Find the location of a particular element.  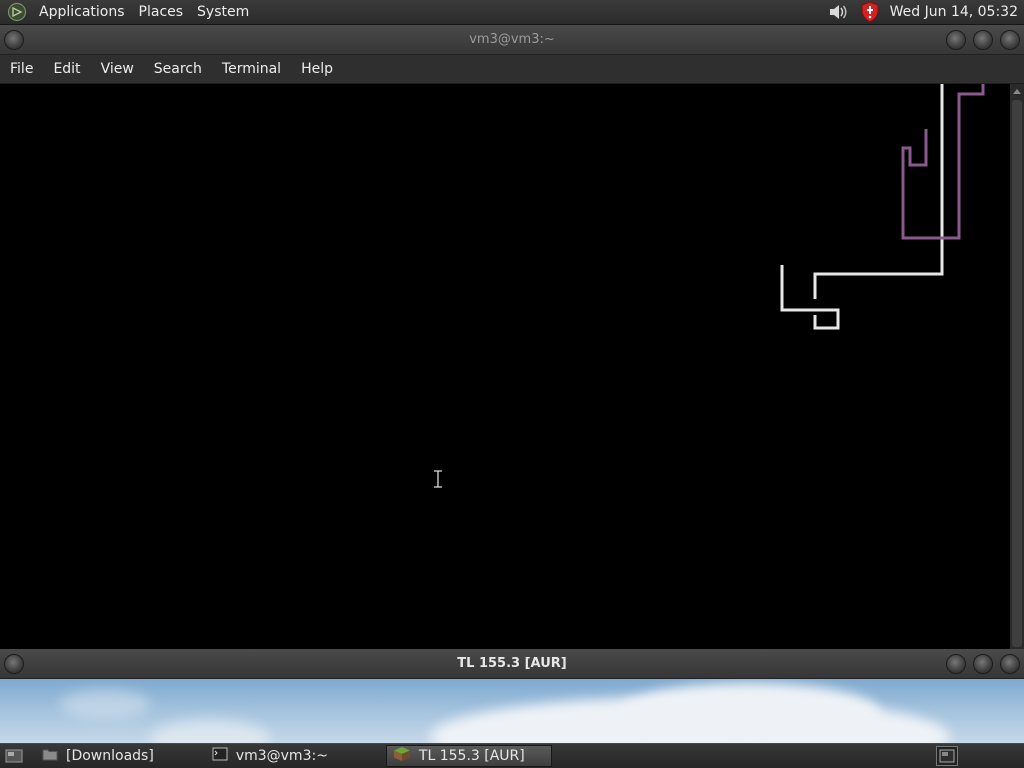

white-trail is located at coordinates (878, 191).